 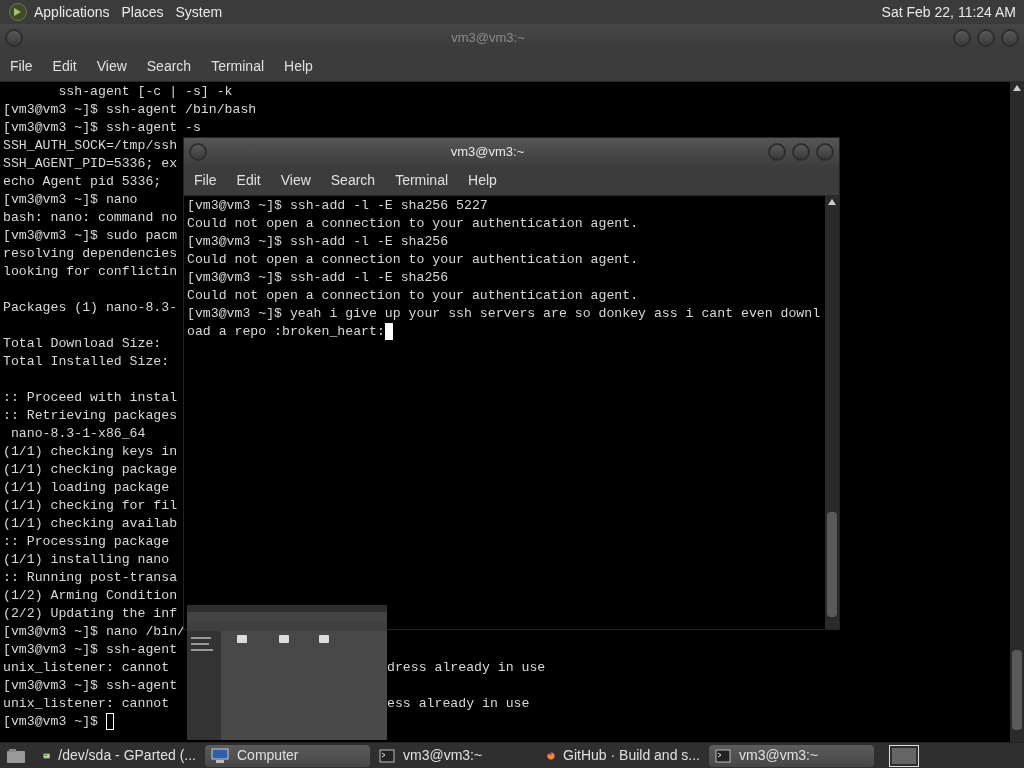 What do you see at coordinates (90, 524) in the screenshot?
I see `terminal-line: (1/1) checking availab` at bounding box center [90, 524].